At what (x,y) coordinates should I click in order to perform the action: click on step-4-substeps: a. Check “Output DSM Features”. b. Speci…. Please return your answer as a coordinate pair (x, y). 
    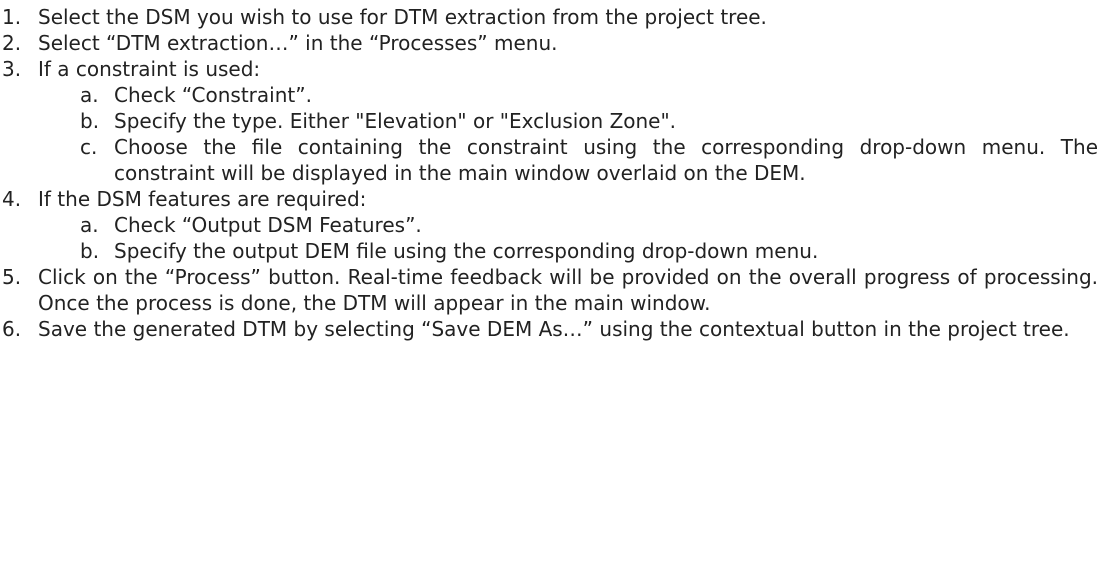
    Looking at the image, I should click on (549, 238).